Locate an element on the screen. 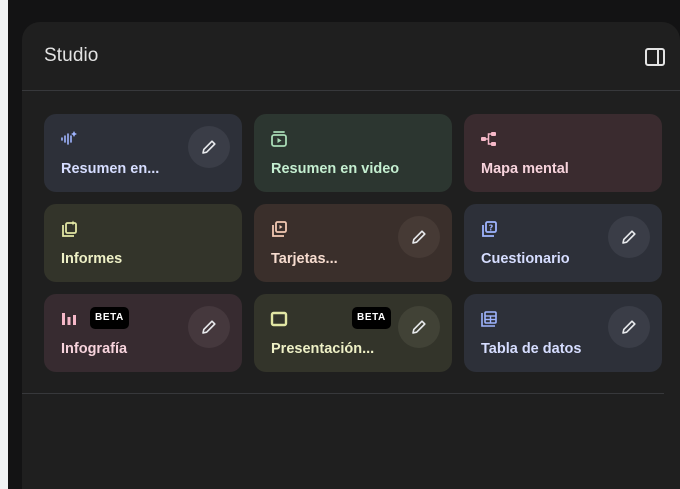 The height and width of the screenshot is (489, 680). edit-presentation-button is located at coordinates (419, 327).